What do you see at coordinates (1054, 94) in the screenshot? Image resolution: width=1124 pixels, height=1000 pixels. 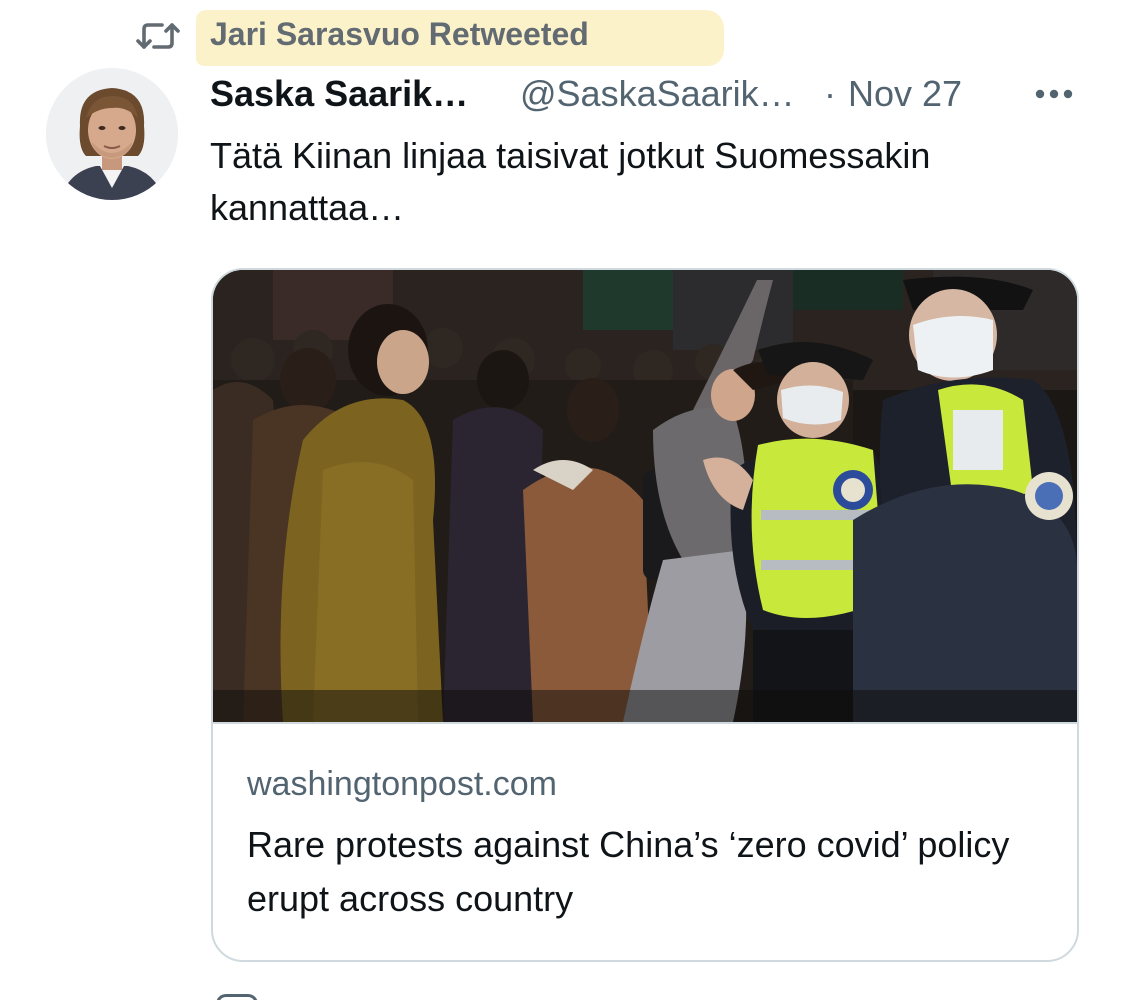 I see `more-horizontal-icon` at bounding box center [1054, 94].